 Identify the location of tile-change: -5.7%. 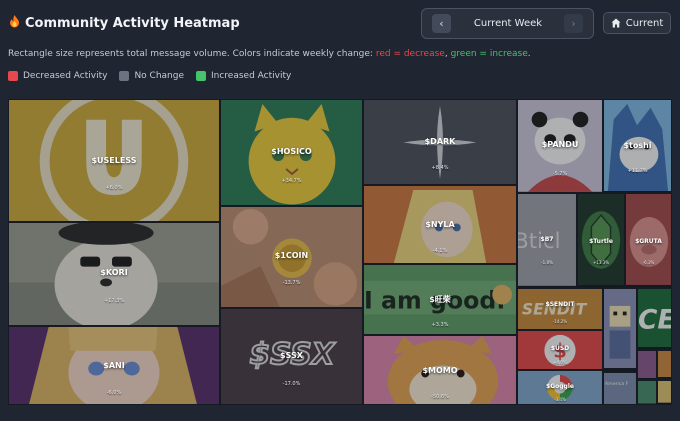
(560, 174).